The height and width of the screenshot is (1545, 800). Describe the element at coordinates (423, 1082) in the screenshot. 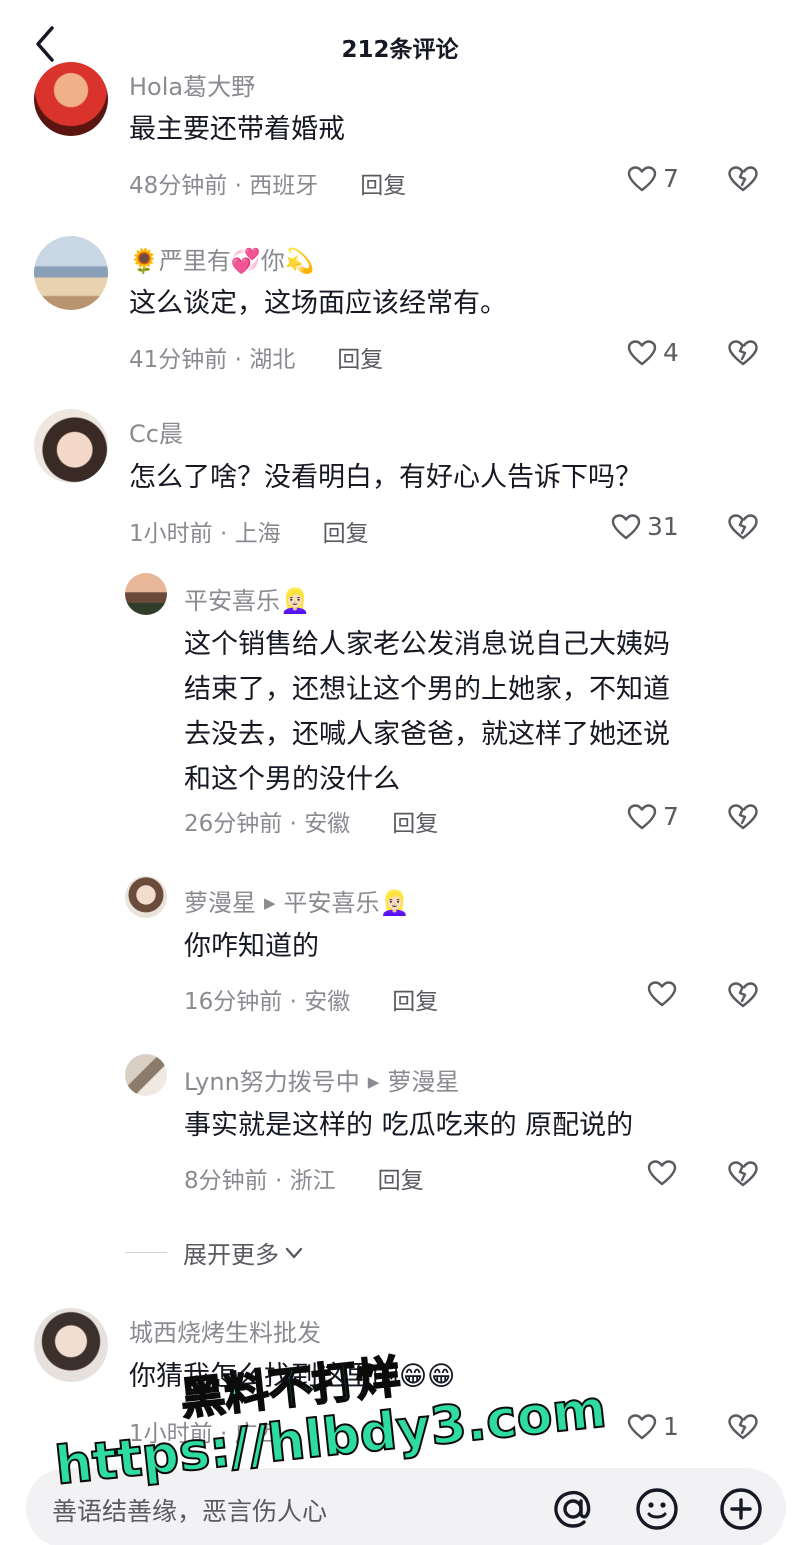

I see `reply-target: 萝漫星` at that location.